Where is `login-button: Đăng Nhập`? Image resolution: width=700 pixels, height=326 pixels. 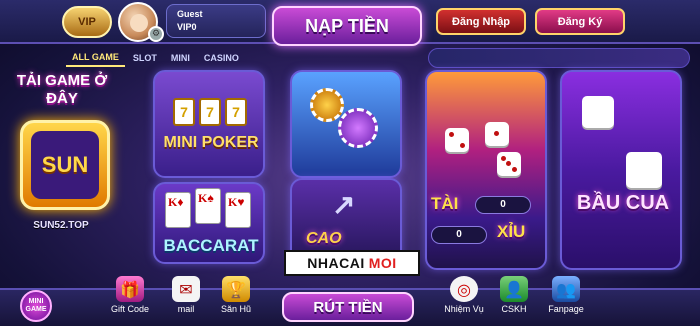
login-button: Đăng Nhập is located at coordinates (481, 21).